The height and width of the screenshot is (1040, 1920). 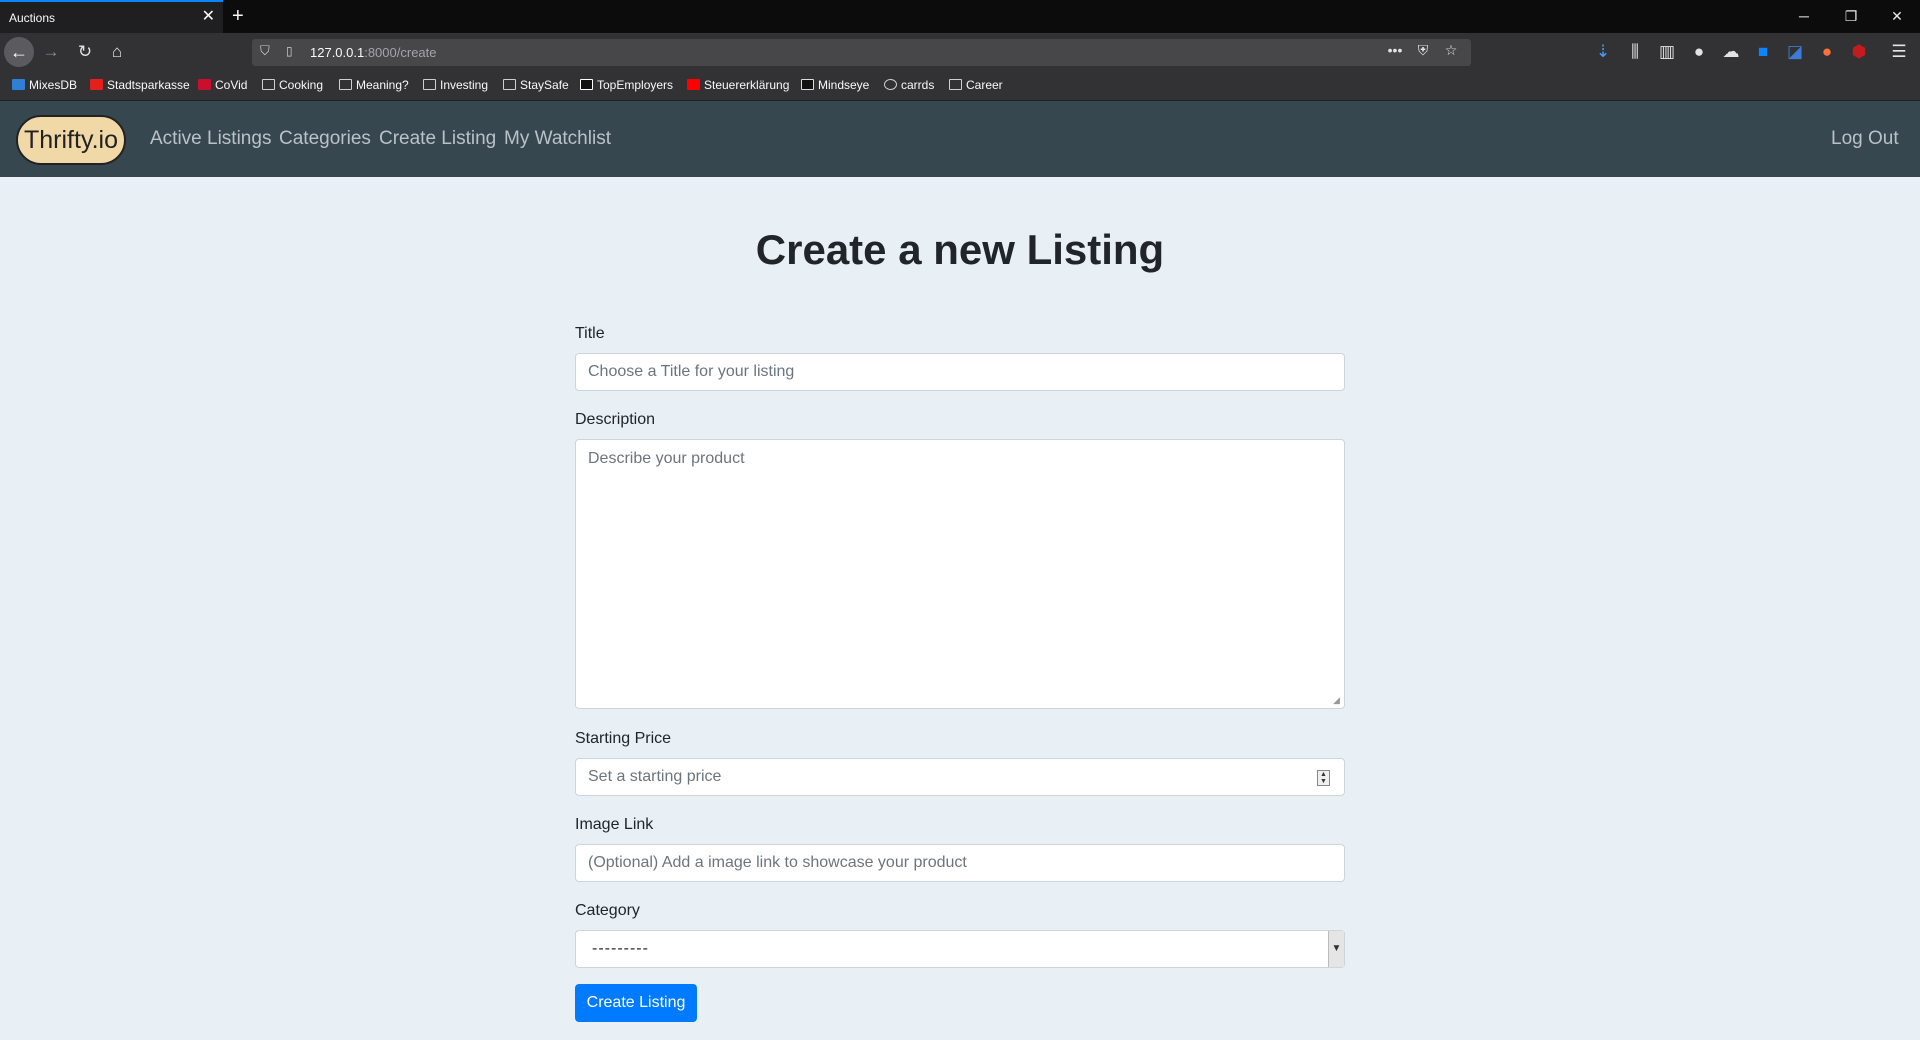 What do you see at coordinates (71, 140) in the screenshot?
I see `brand-logo: Thrifty.io` at bounding box center [71, 140].